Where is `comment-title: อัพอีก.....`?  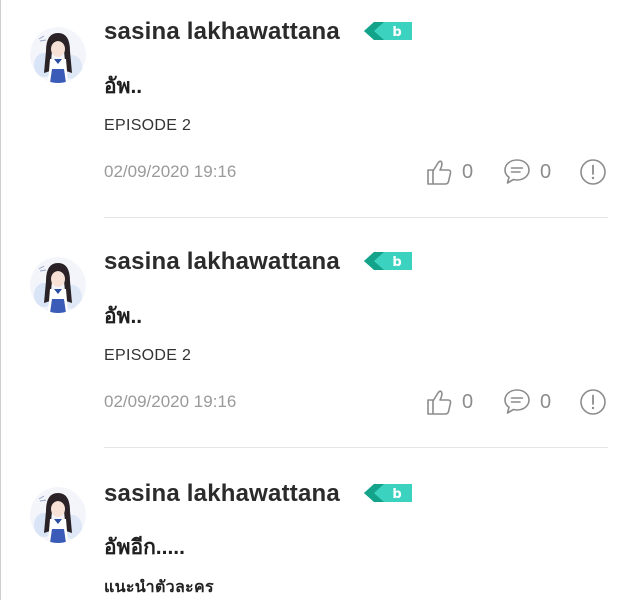
comment-title: อัพอีก..... is located at coordinates (144, 547).